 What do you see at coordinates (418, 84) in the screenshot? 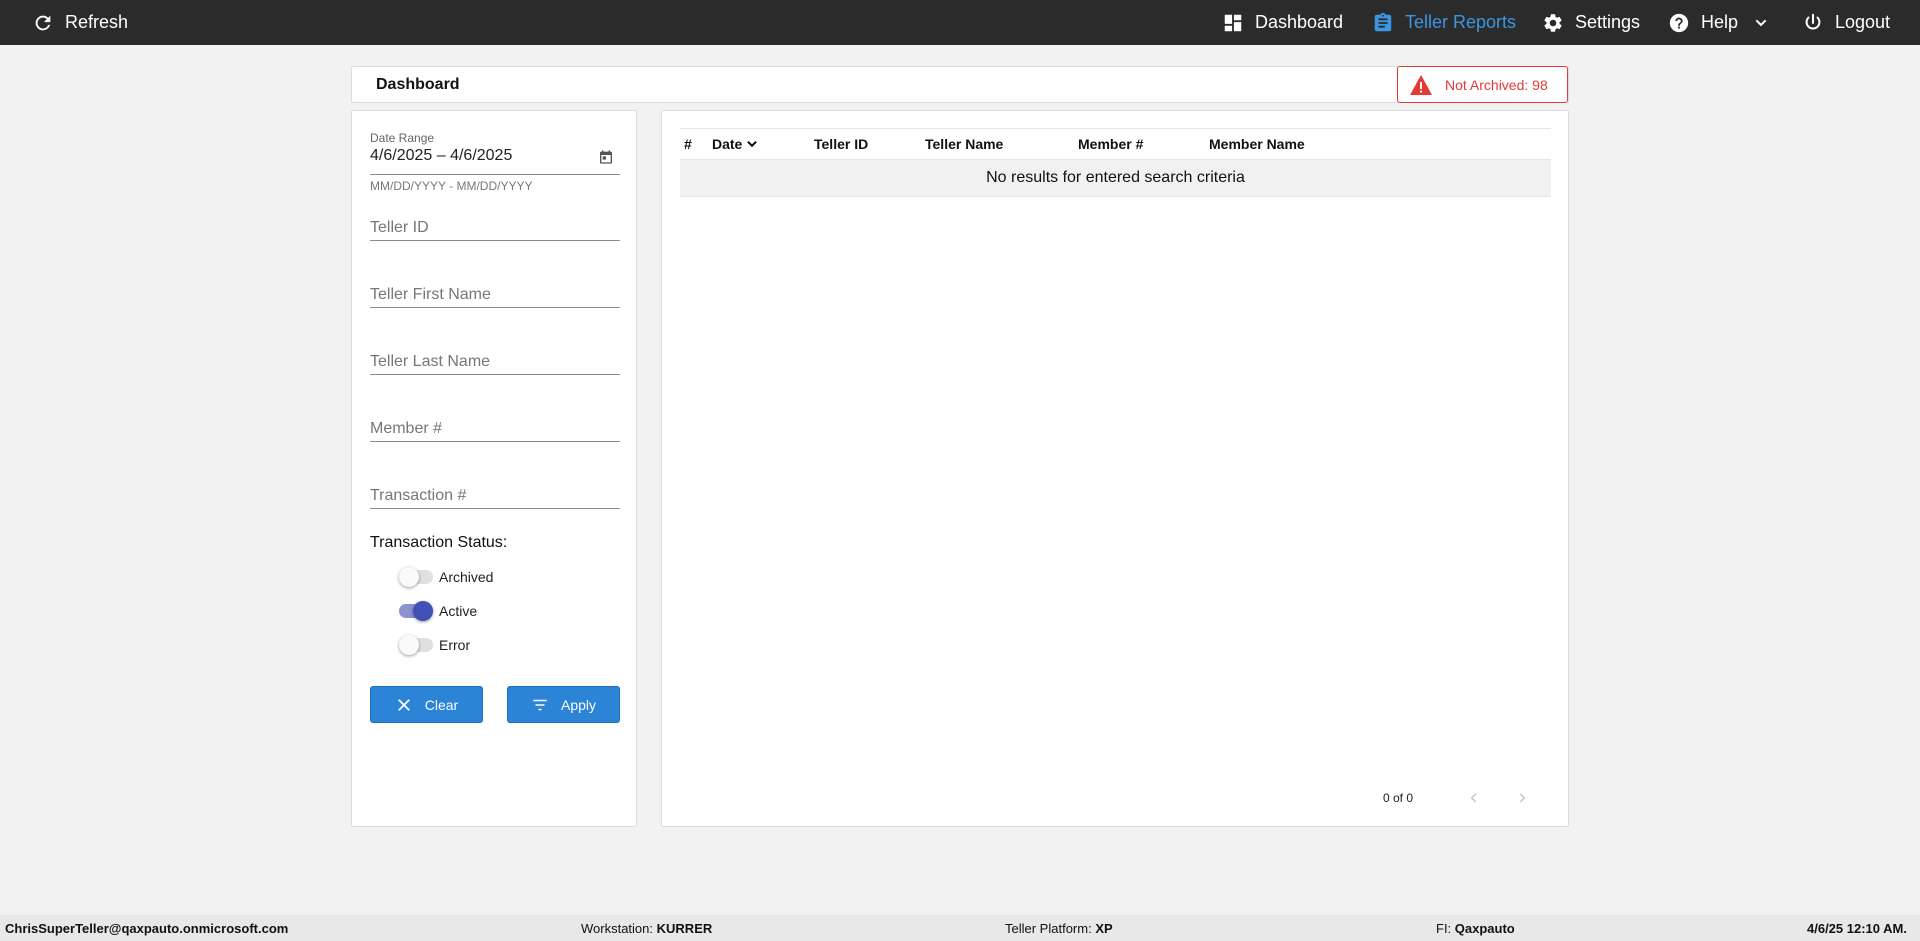
I see `page-title: Dashboard` at bounding box center [418, 84].